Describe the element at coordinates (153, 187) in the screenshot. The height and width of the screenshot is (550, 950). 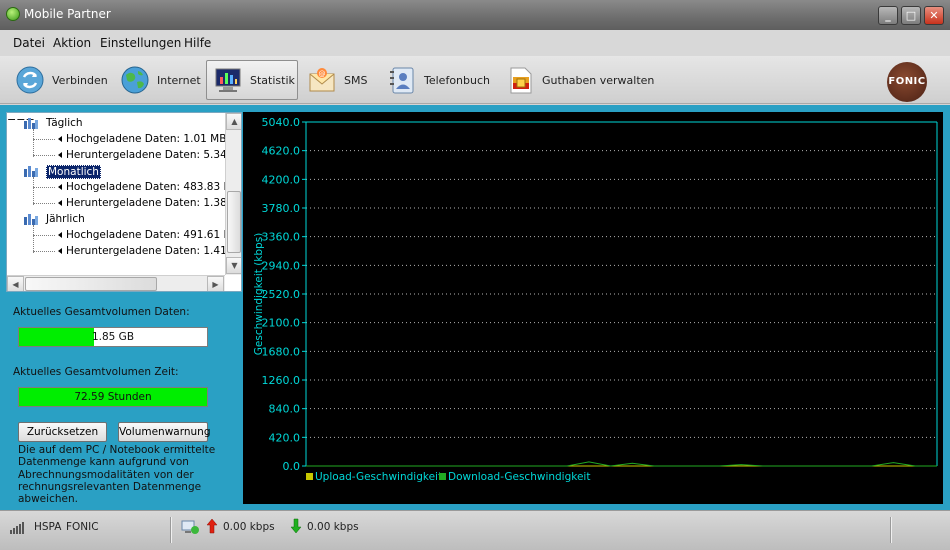
I see `tree-leaf-label: Hochgeladene Daten: 483.83 MB` at that location.